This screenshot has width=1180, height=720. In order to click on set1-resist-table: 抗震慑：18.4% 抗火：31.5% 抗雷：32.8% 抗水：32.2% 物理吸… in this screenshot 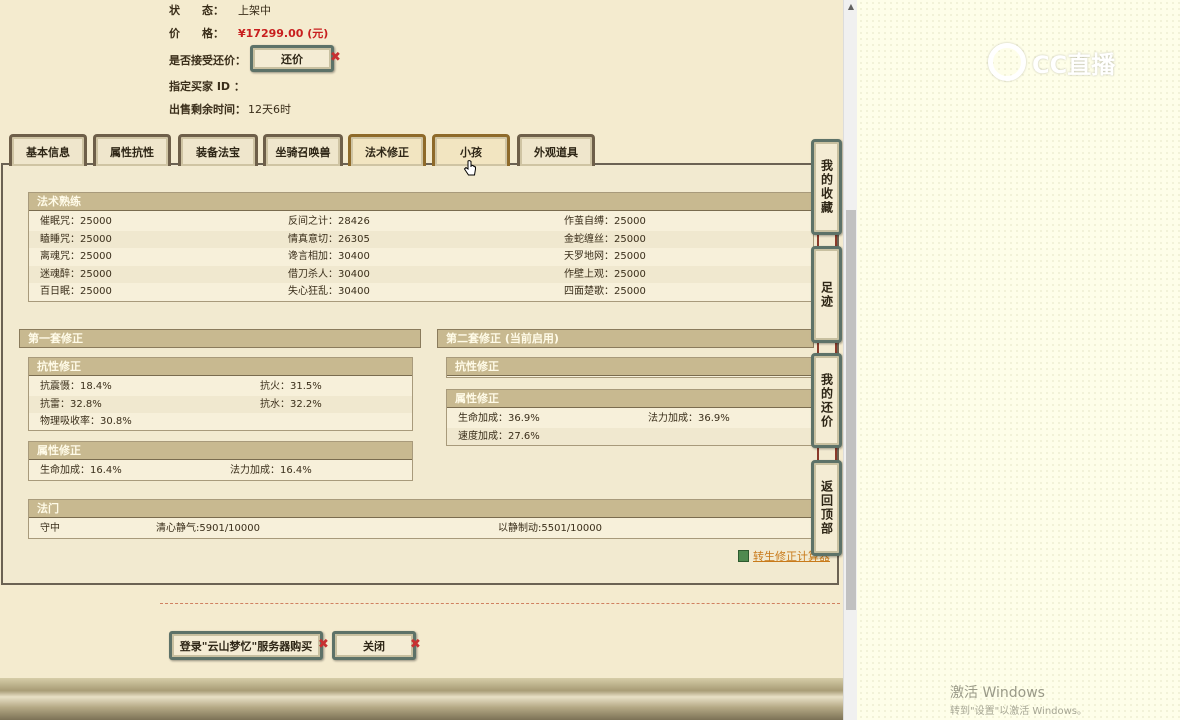, I will do `click(220, 403)`.